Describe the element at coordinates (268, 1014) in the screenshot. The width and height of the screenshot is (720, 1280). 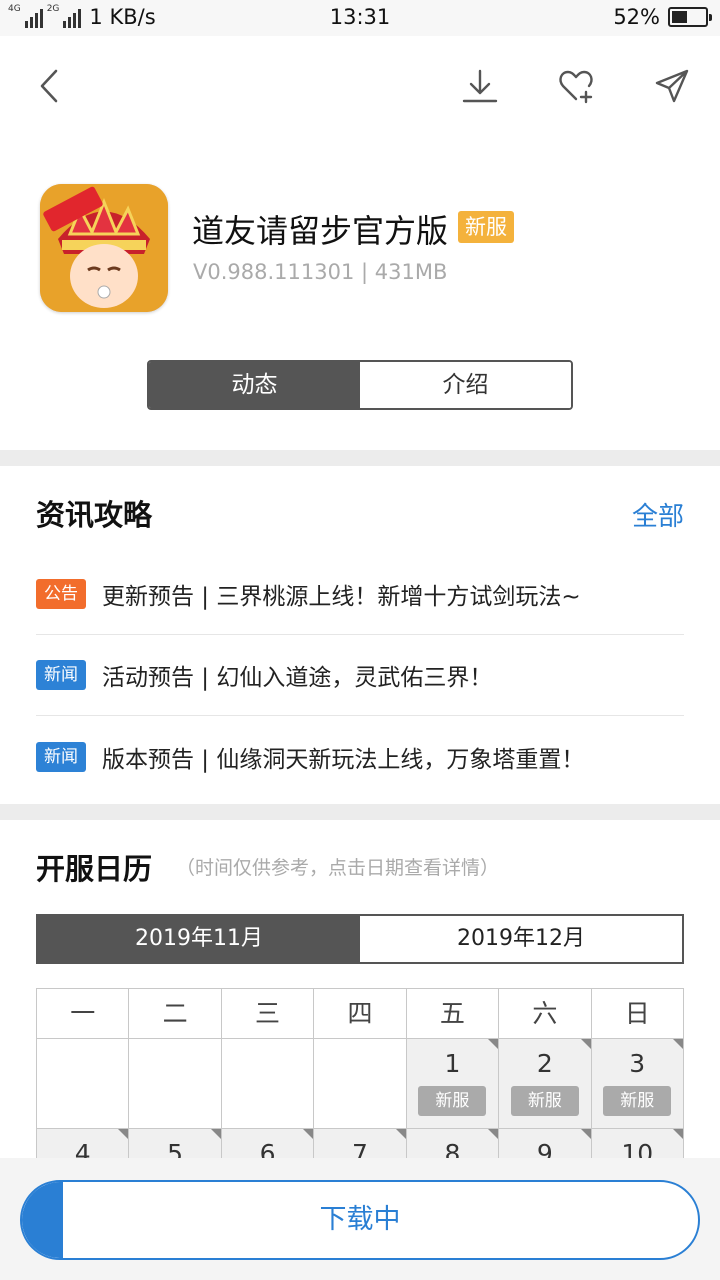
I see `weekday-label: 三` at that location.